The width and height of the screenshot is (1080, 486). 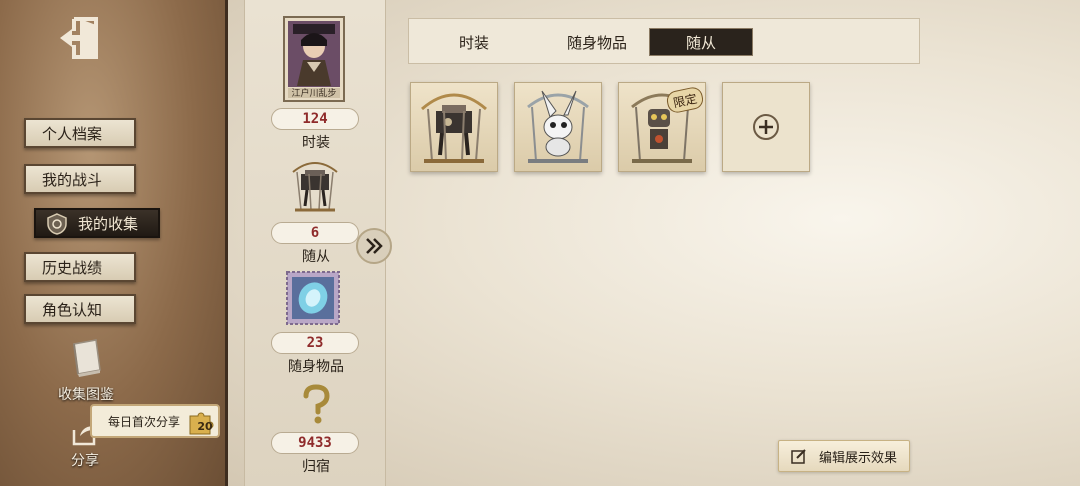 What do you see at coordinates (662, 127) in the screenshot?
I see `pet-card-robot: 限定` at bounding box center [662, 127].